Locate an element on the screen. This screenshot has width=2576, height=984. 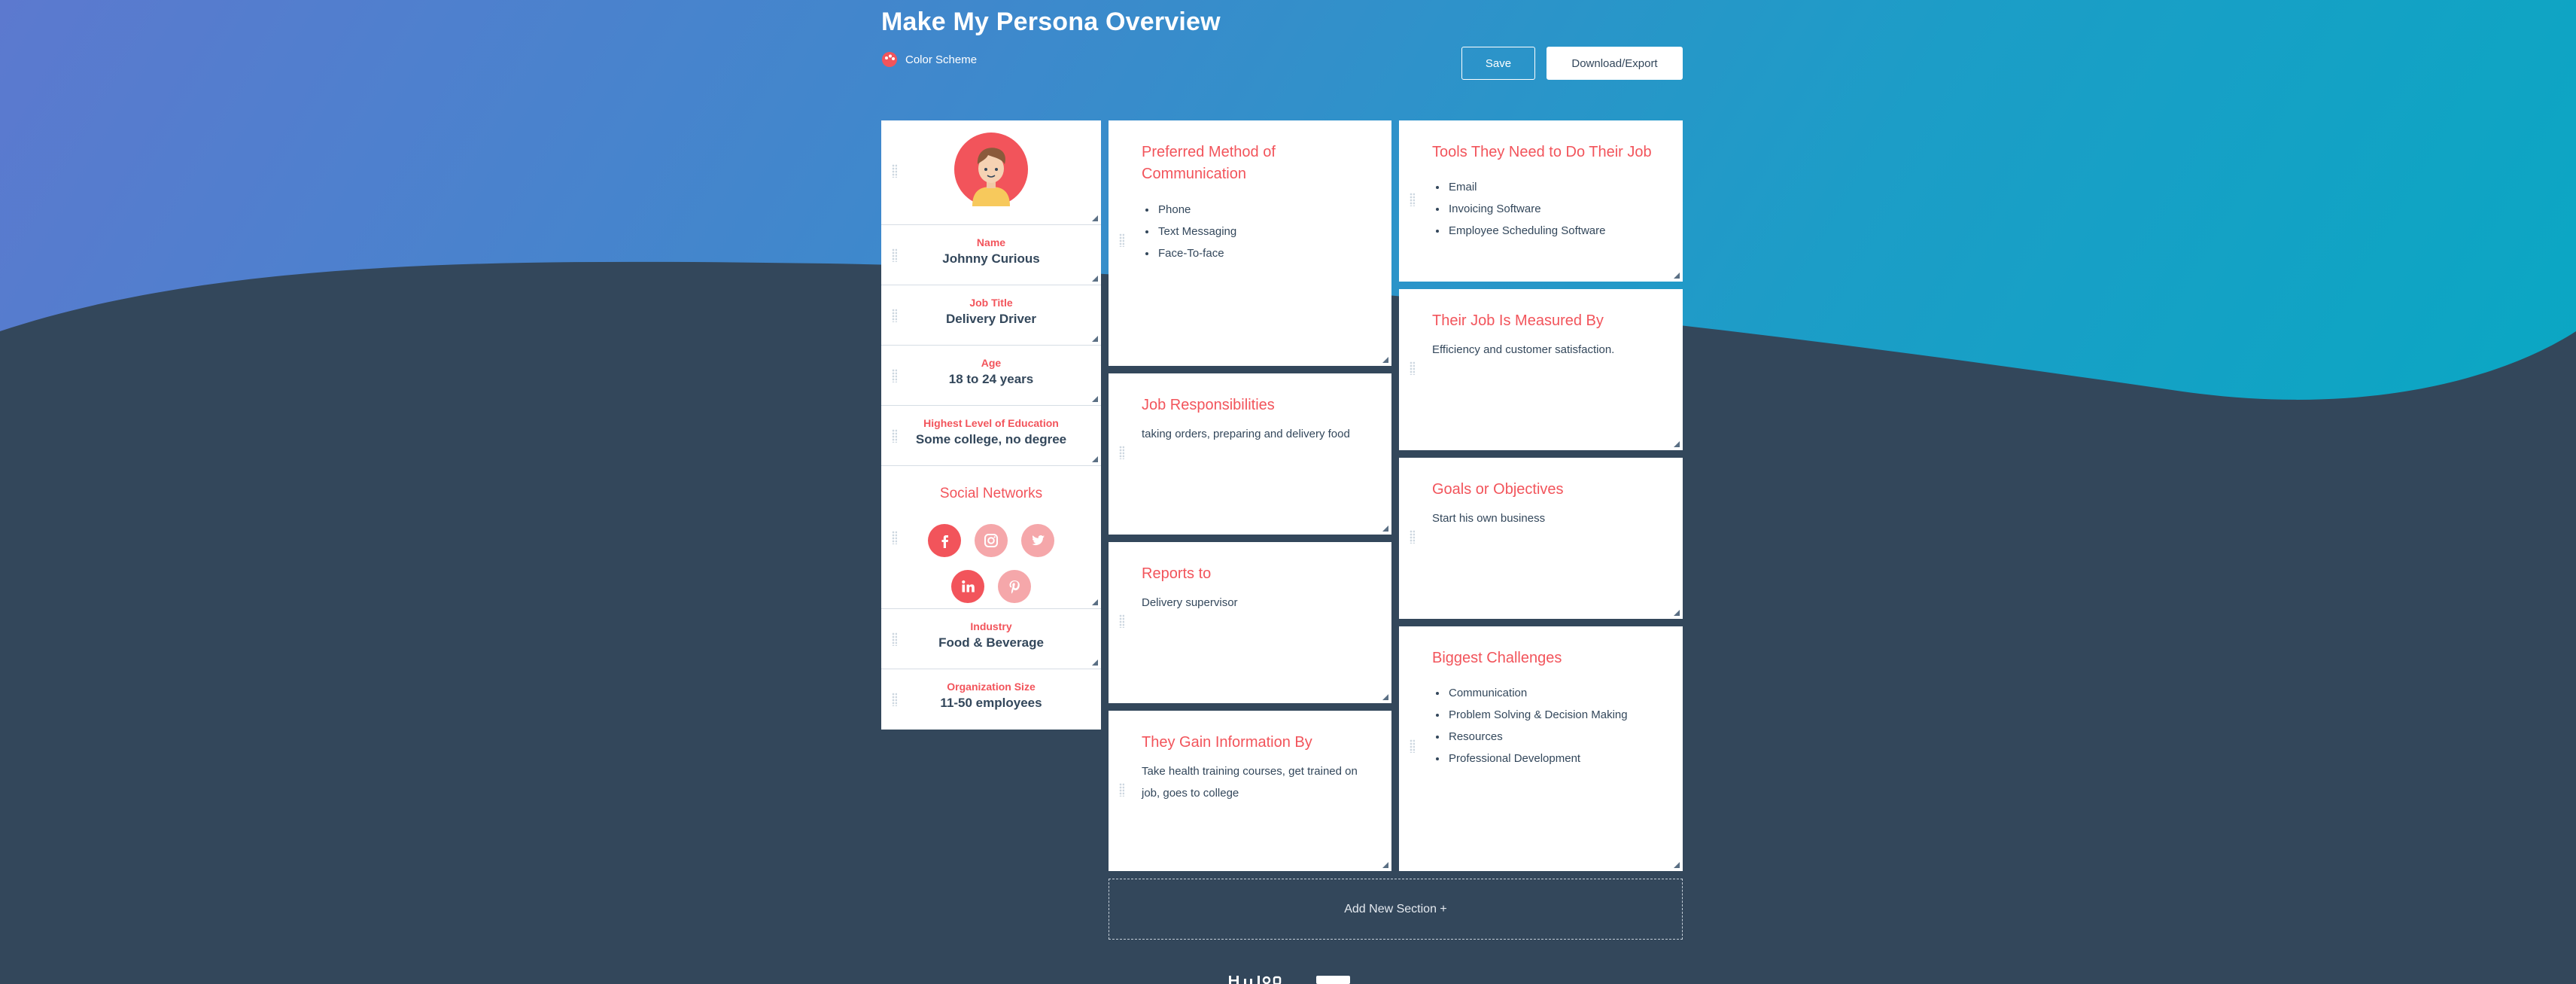
download-export-button: Download/Export is located at coordinates (1615, 63).